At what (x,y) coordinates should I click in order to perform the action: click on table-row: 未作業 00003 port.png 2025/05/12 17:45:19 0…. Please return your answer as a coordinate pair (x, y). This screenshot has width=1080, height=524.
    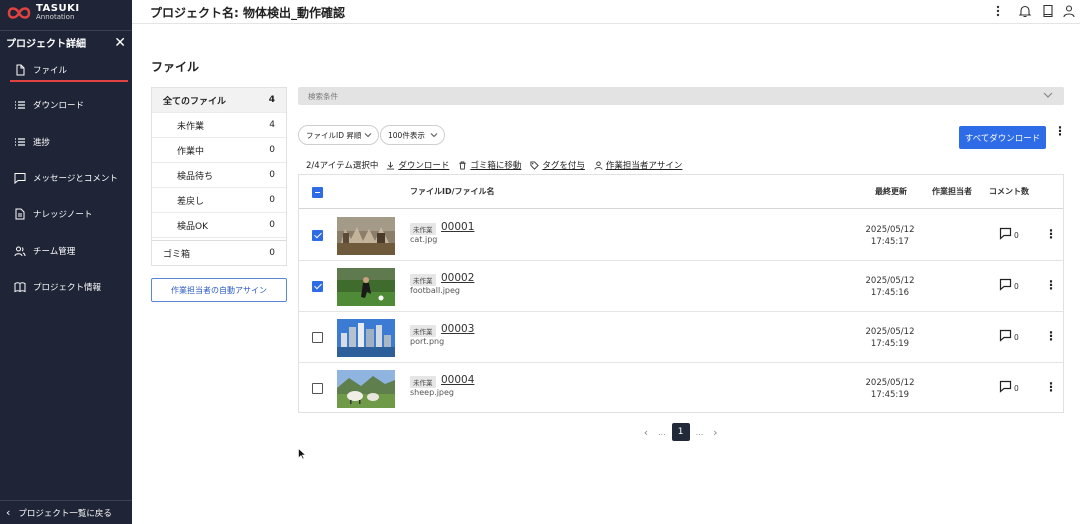
    Looking at the image, I should click on (681, 337).